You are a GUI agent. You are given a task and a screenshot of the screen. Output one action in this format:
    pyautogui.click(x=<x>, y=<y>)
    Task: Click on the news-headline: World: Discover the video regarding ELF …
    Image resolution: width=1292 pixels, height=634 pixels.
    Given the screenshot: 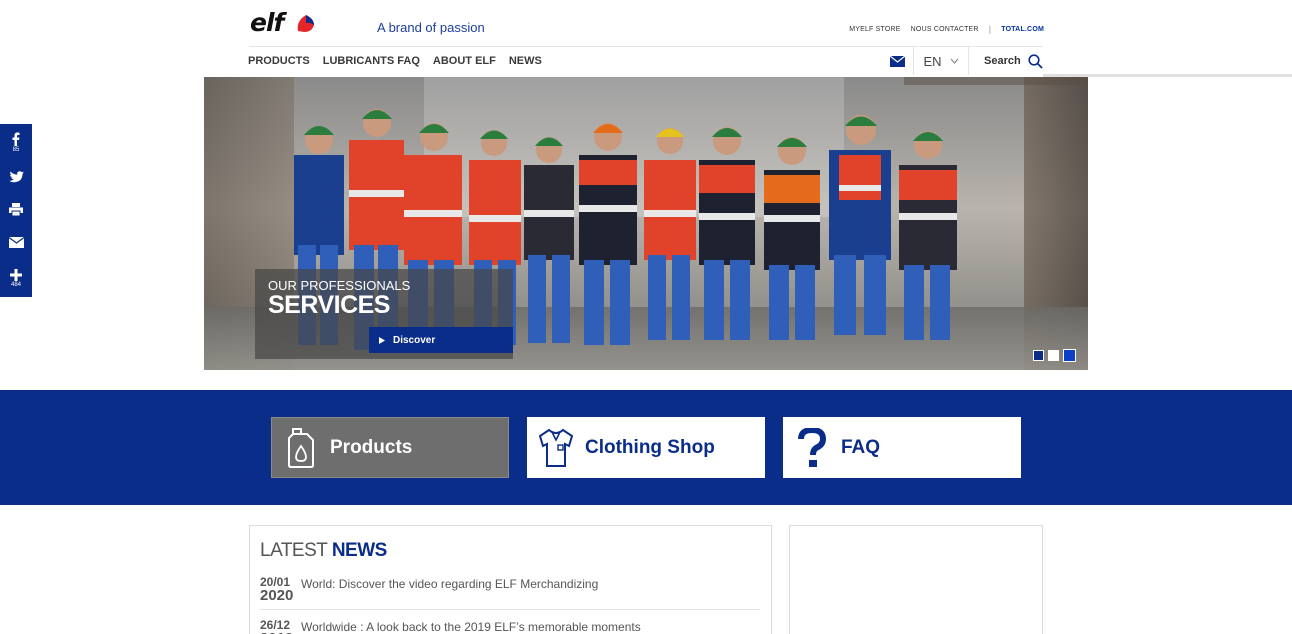 What is the action you would take?
    pyautogui.click(x=449, y=584)
    